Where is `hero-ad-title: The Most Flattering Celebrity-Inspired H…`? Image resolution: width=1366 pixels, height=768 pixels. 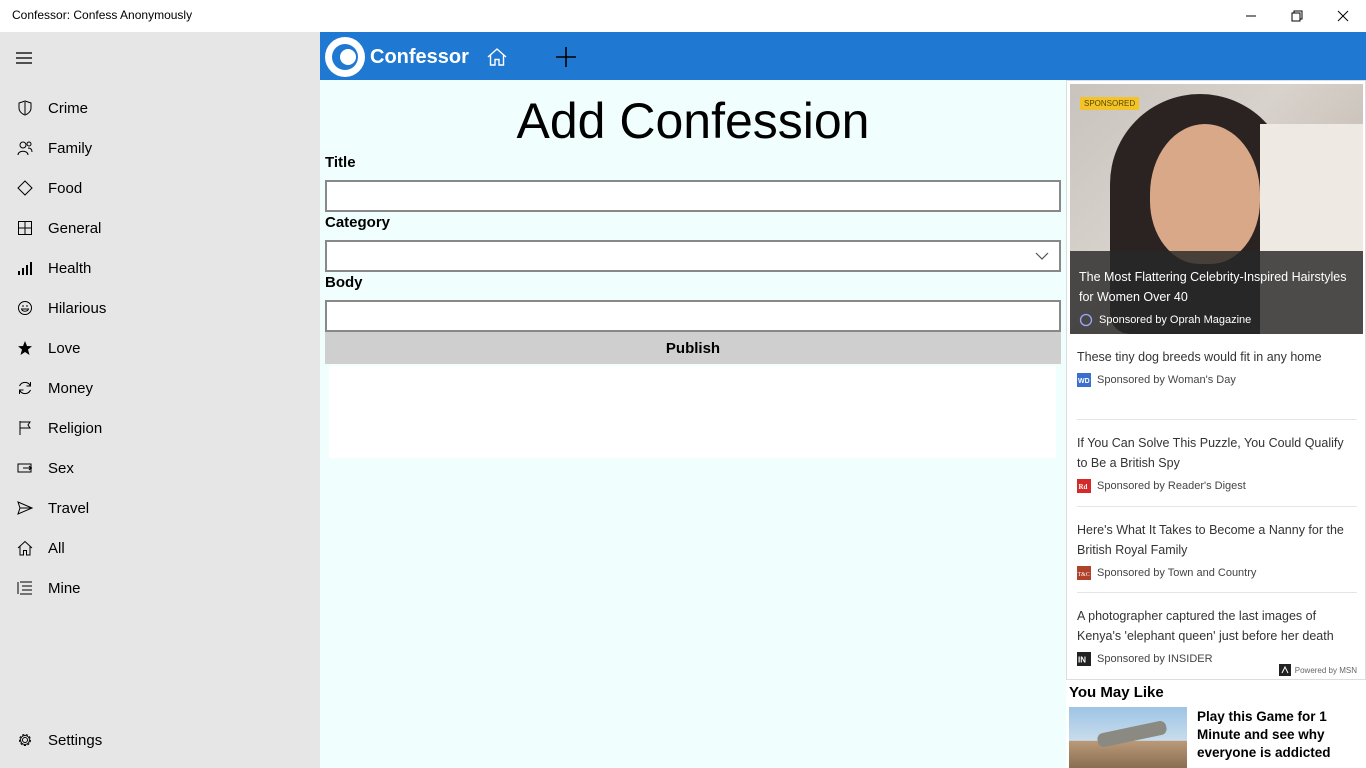 hero-ad-title: The Most Flattering Celebrity-Inspired H… is located at coordinates (1214, 287).